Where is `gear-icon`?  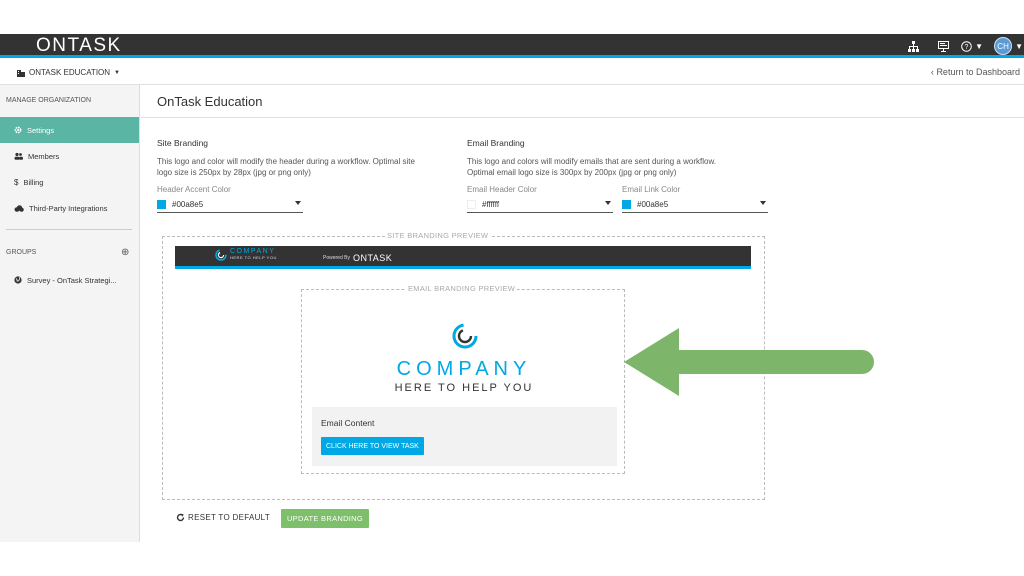
gear-icon is located at coordinates (18, 130).